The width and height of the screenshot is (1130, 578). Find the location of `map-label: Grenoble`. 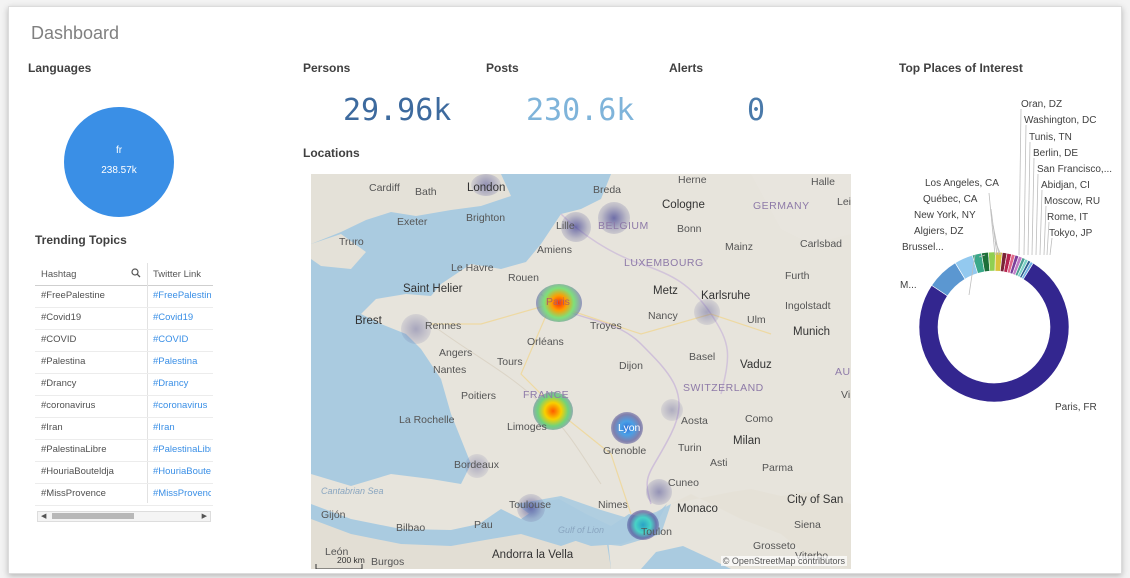

map-label: Grenoble is located at coordinates (625, 451).